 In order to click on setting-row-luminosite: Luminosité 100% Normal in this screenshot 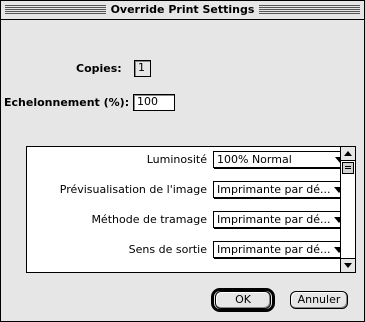, I will do `click(190, 160)`.